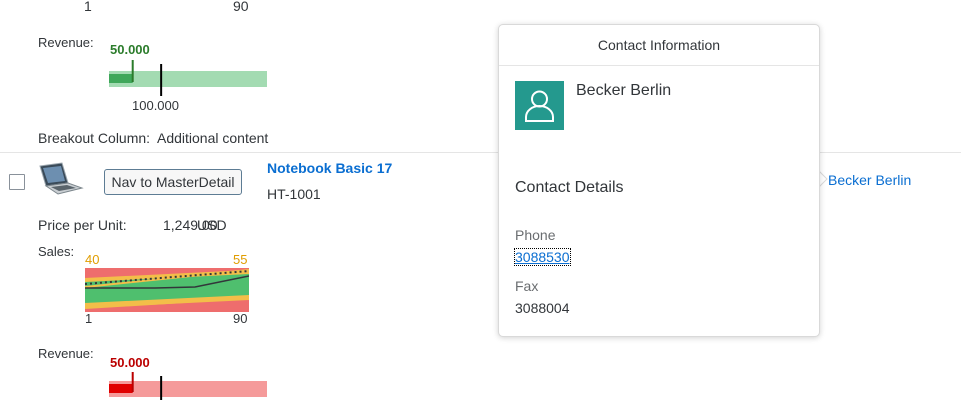 This screenshot has height=400, width=961. I want to click on currency-value: USD, so click(212, 225).